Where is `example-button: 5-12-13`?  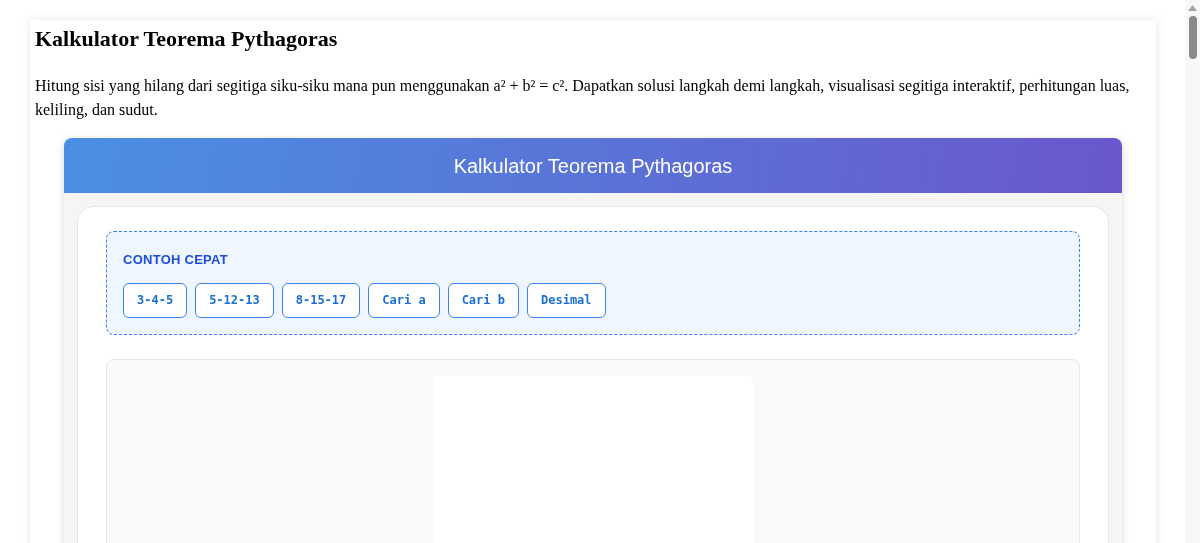 example-button: 5-12-13 is located at coordinates (234, 300).